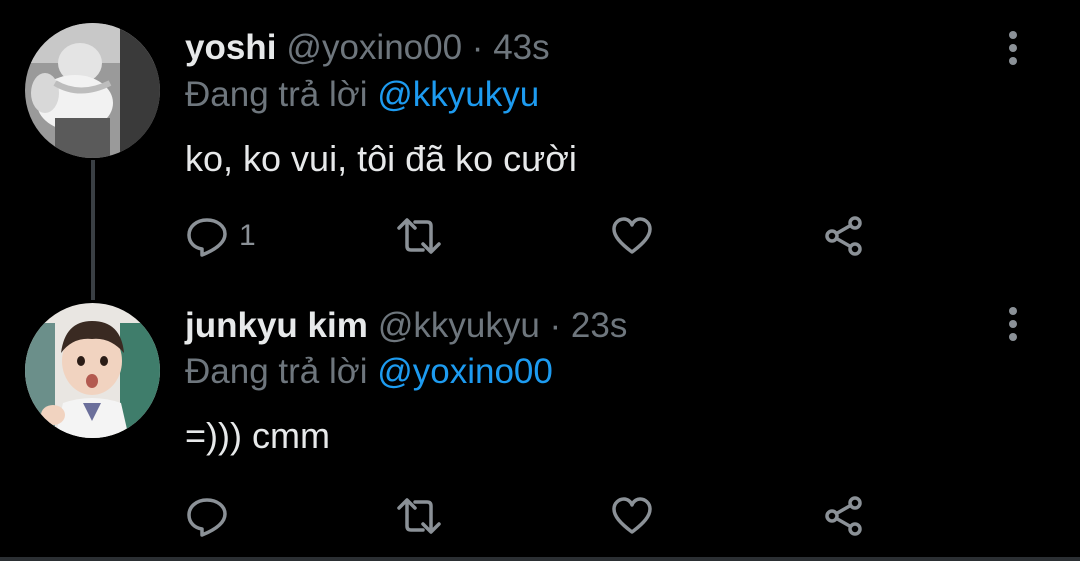 This screenshot has height=561, width=1080. I want to click on replying-to: Đang trả lời @kkyukyu, so click(362, 95).